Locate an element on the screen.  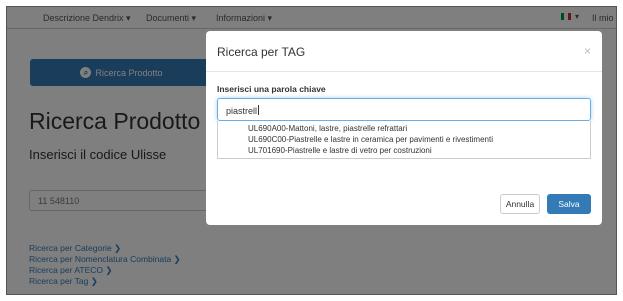
keyword-input: piastrell is located at coordinates (404, 109).